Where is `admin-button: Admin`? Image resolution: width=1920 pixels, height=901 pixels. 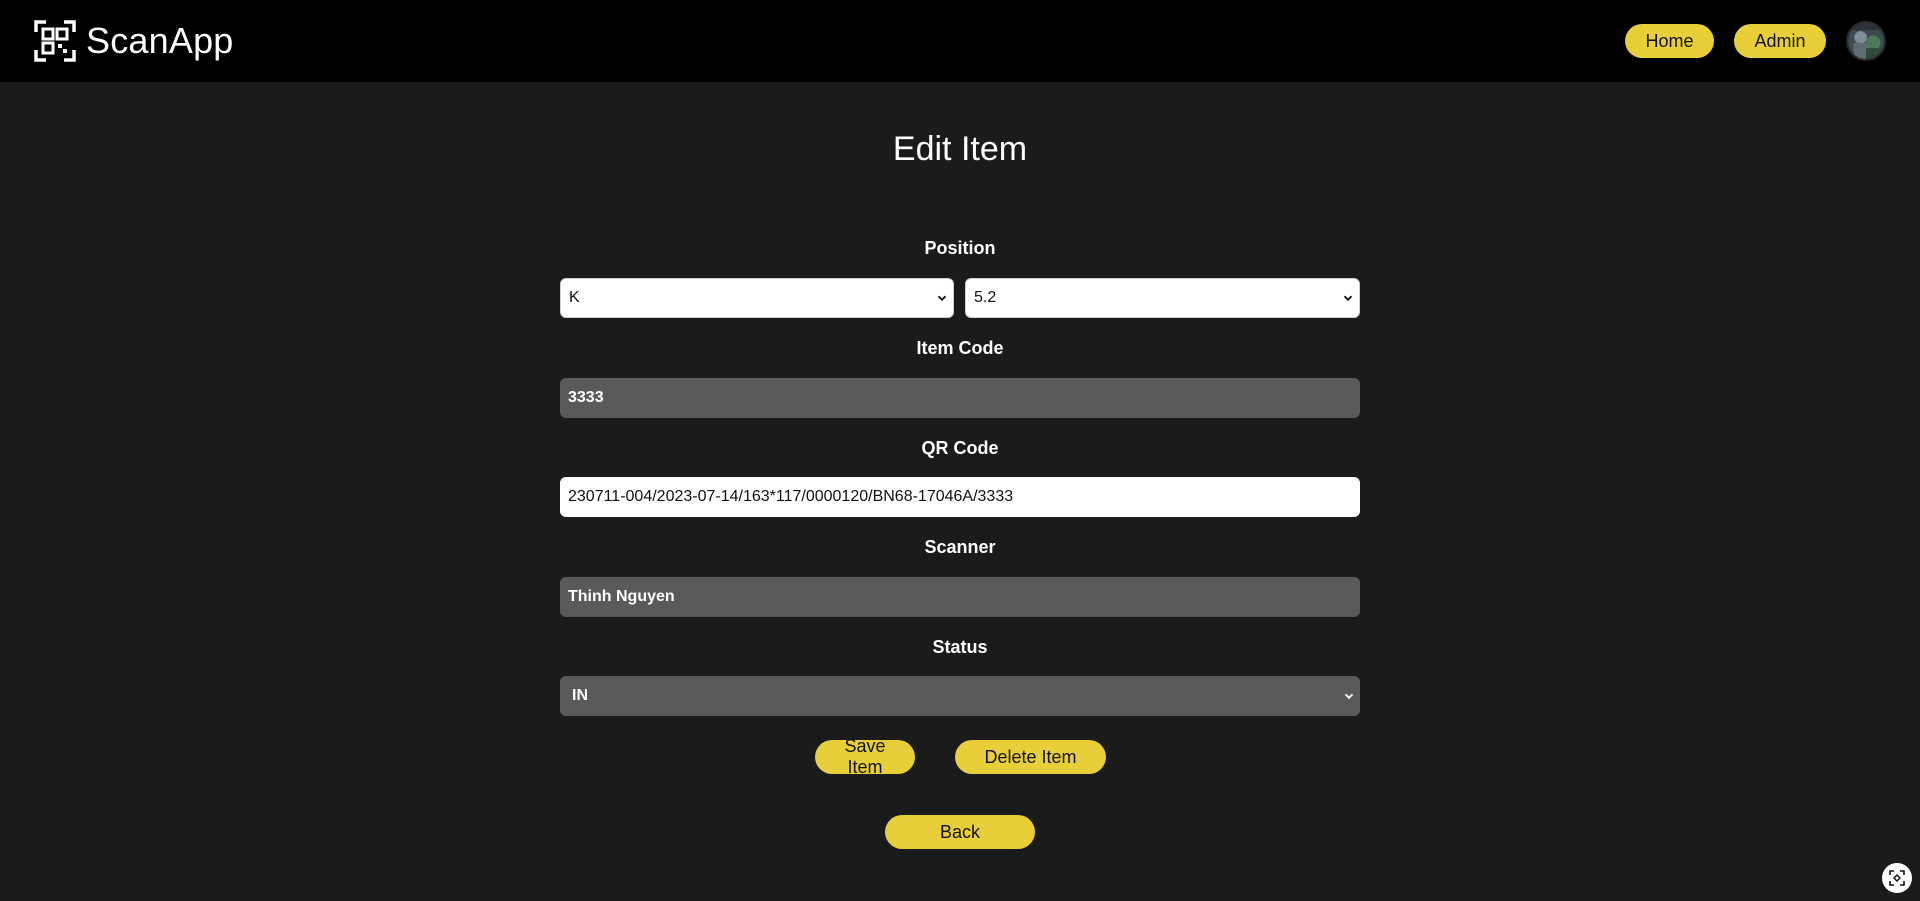
admin-button: Admin is located at coordinates (1780, 41).